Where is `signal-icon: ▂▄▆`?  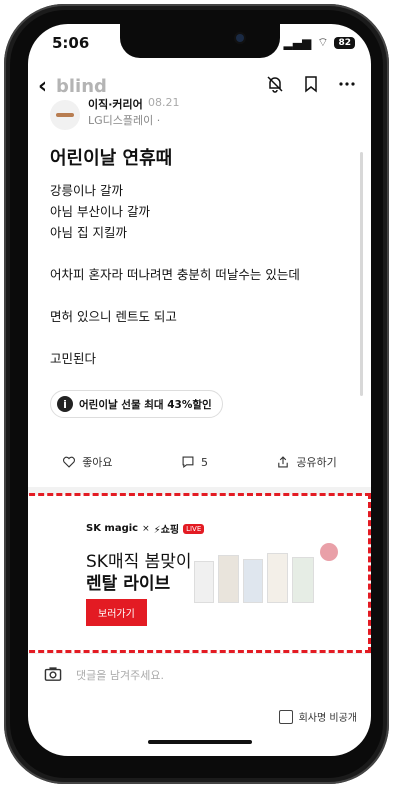
signal-icon: ▂▄▆ is located at coordinates (297, 42).